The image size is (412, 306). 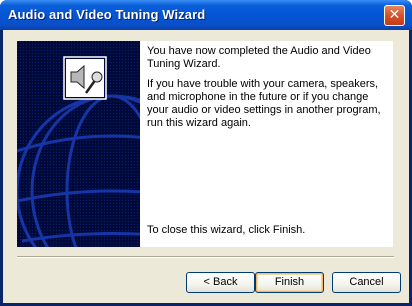 What do you see at coordinates (107, 14) in the screenshot?
I see `window-title: Audio and Video Tuning Wizard` at bounding box center [107, 14].